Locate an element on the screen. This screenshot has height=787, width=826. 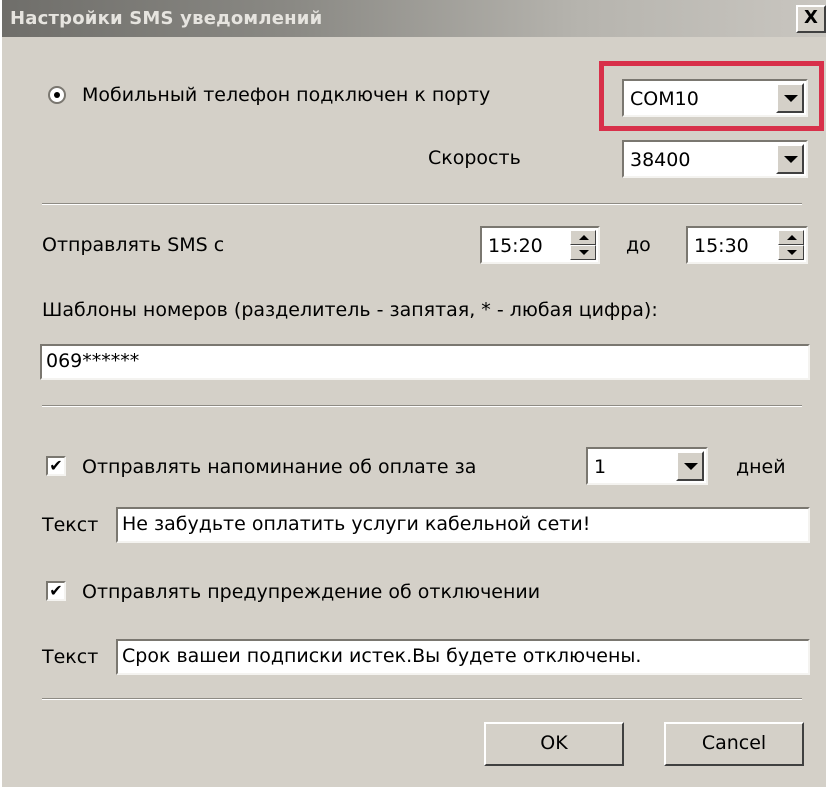
time-from-updown is located at coordinates (583, 245).